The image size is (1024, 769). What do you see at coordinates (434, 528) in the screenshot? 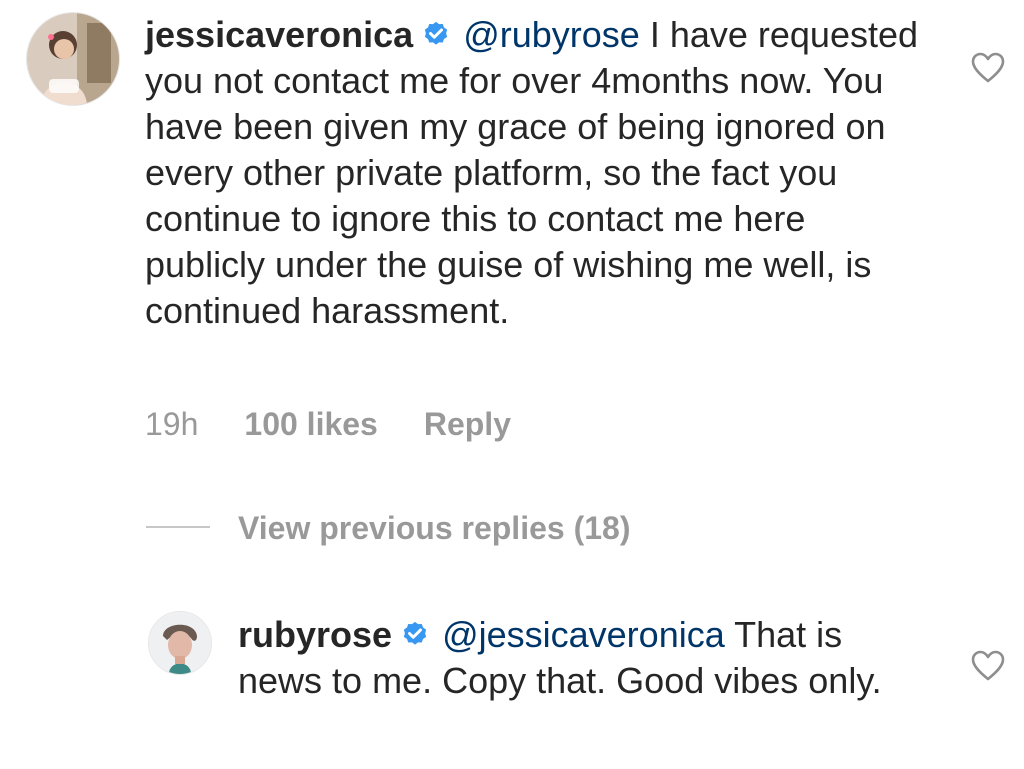
I see `view-previous-replies-button: View previous replies (18)` at bounding box center [434, 528].